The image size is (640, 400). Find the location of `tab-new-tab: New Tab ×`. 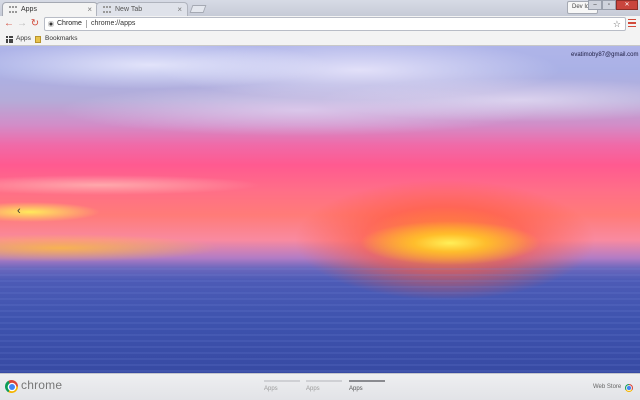

tab-new-tab: New Tab × is located at coordinates (142, 9).